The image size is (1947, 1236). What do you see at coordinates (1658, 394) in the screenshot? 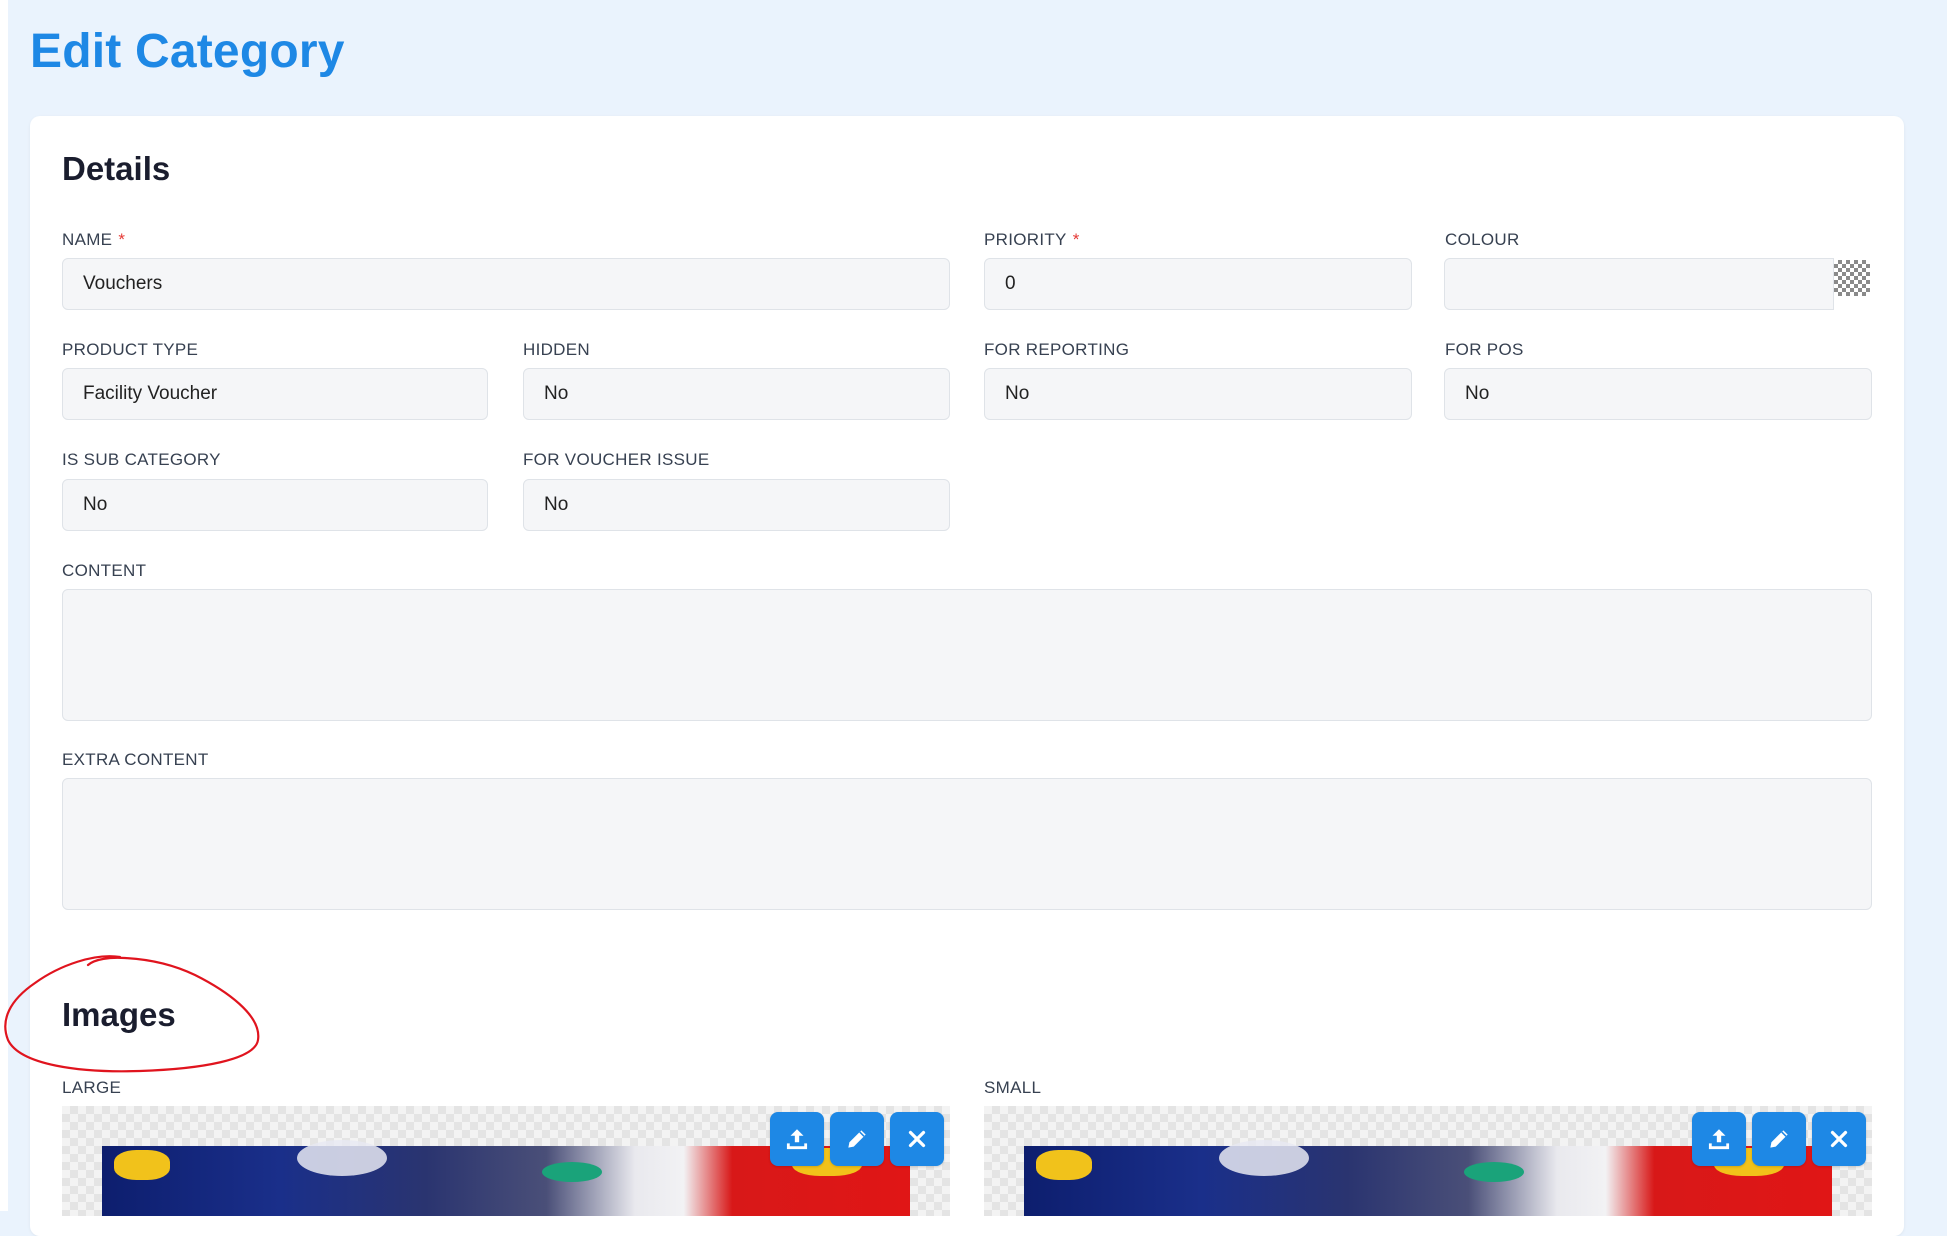
I see `for-pos-field: No` at bounding box center [1658, 394].